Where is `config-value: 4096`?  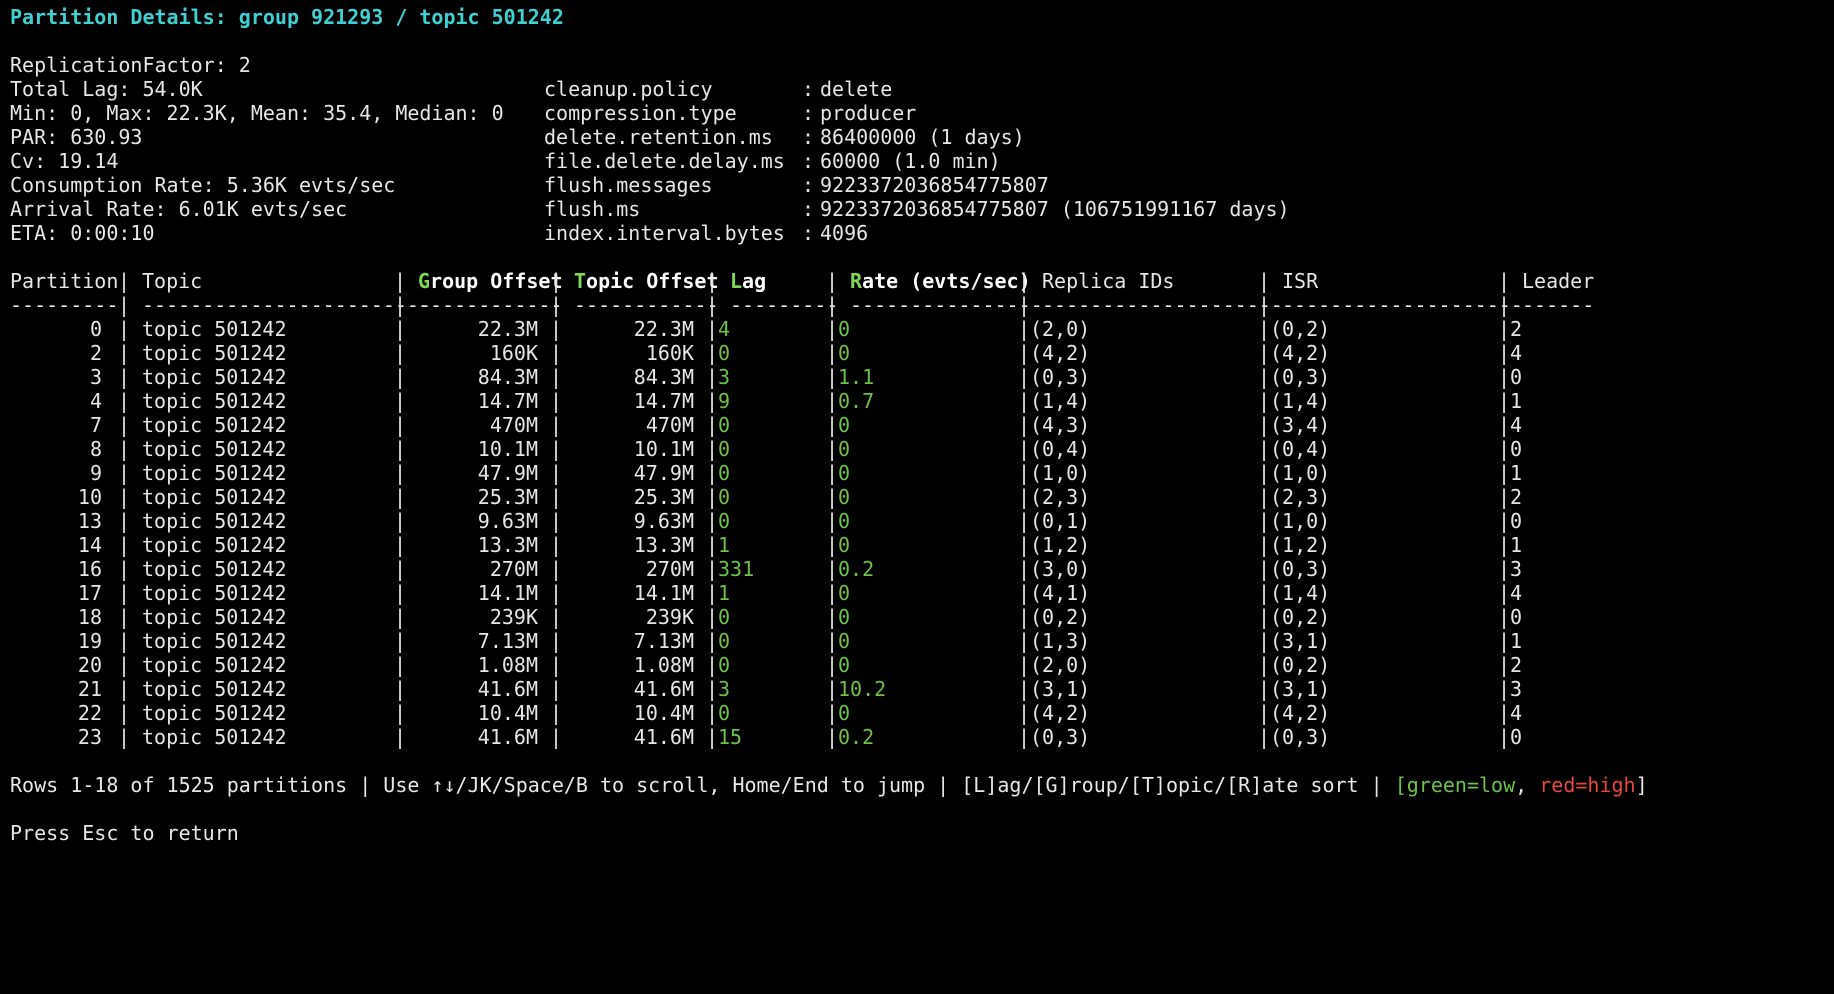 config-value: 4096 is located at coordinates (844, 233).